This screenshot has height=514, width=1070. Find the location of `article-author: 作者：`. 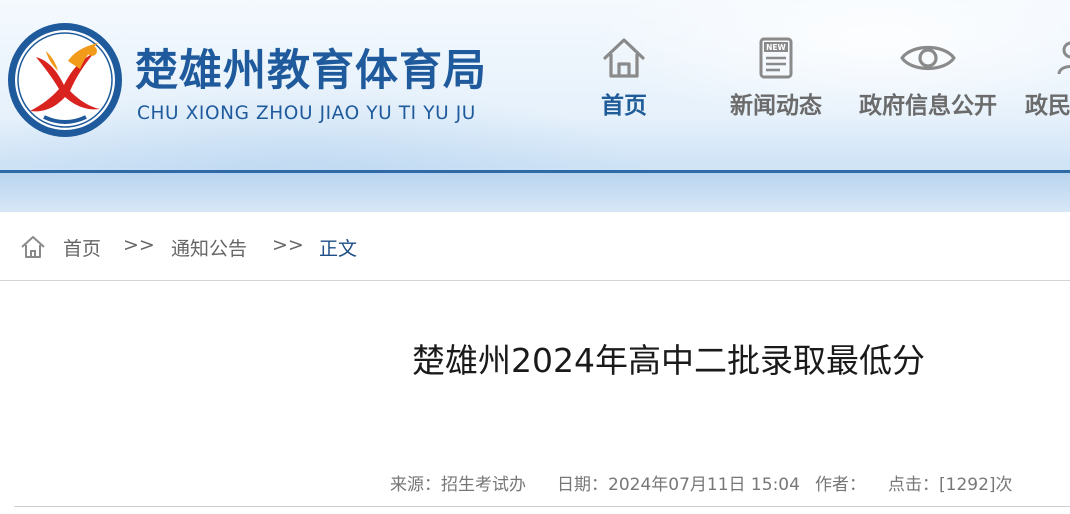

article-author: 作者： is located at coordinates (840, 485).